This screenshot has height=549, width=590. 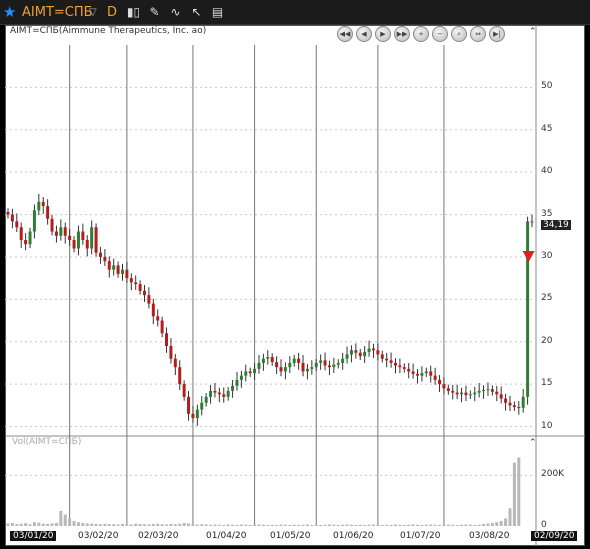 What do you see at coordinates (345, 34) in the screenshot?
I see `first-icon: ◀◀` at bounding box center [345, 34].